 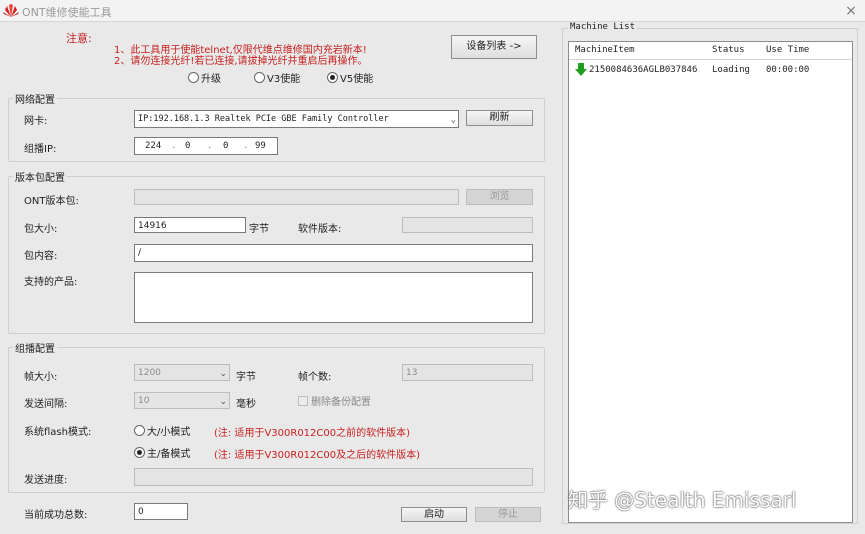 I want to click on machine-list-title: Machine List, so click(x=603, y=27).